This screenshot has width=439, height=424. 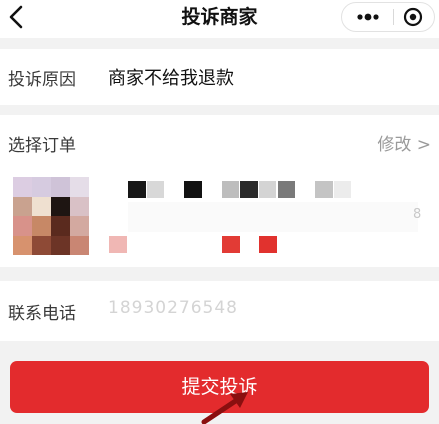 What do you see at coordinates (388, 17) in the screenshot?
I see `mini-program-capsule` at bounding box center [388, 17].